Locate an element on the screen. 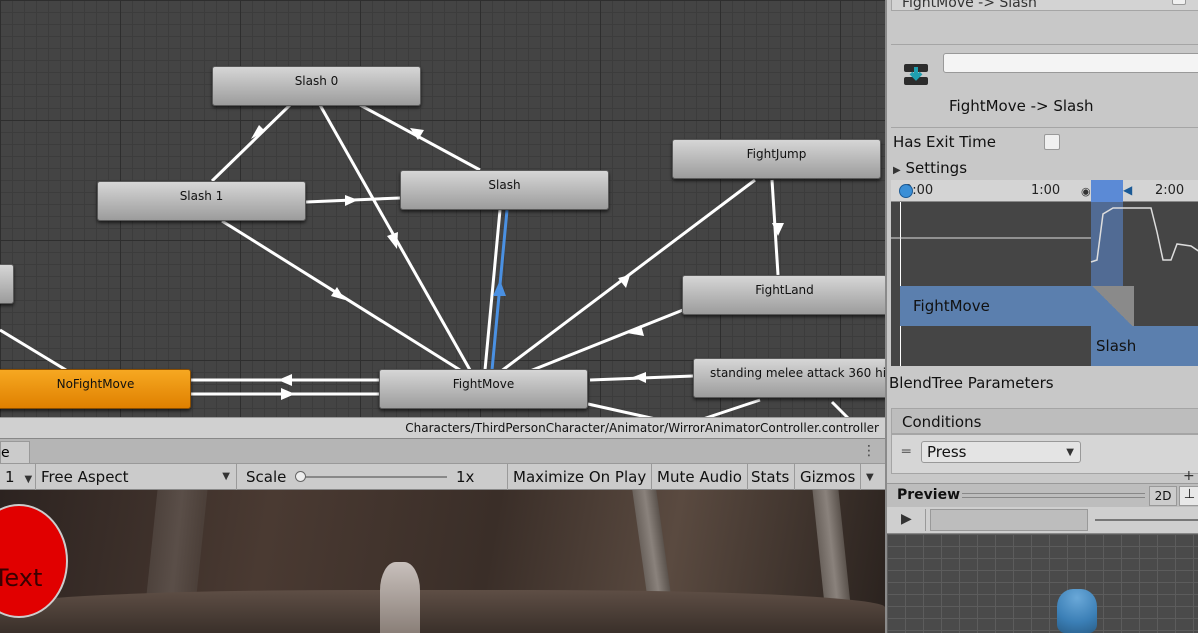  display-value: 1 is located at coordinates (10, 477).